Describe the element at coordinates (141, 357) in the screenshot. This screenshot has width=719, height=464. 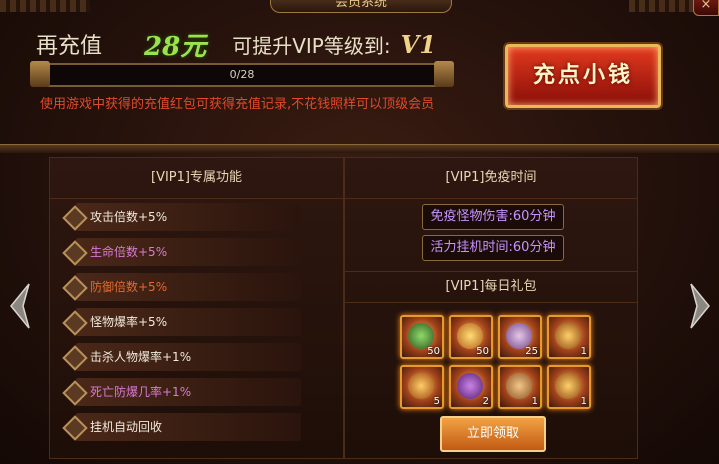
I see `feature-label: 击杀人物爆率+1%` at that location.